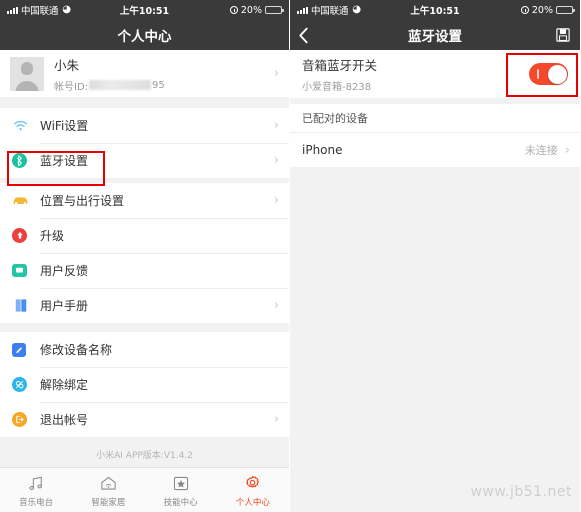 This screenshot has width=581, height=512. What do you see at coordinates (64, 385) in the screenshot?
I see `sidebar-item-label: 解除绑定` at bounding box center [64, 385].